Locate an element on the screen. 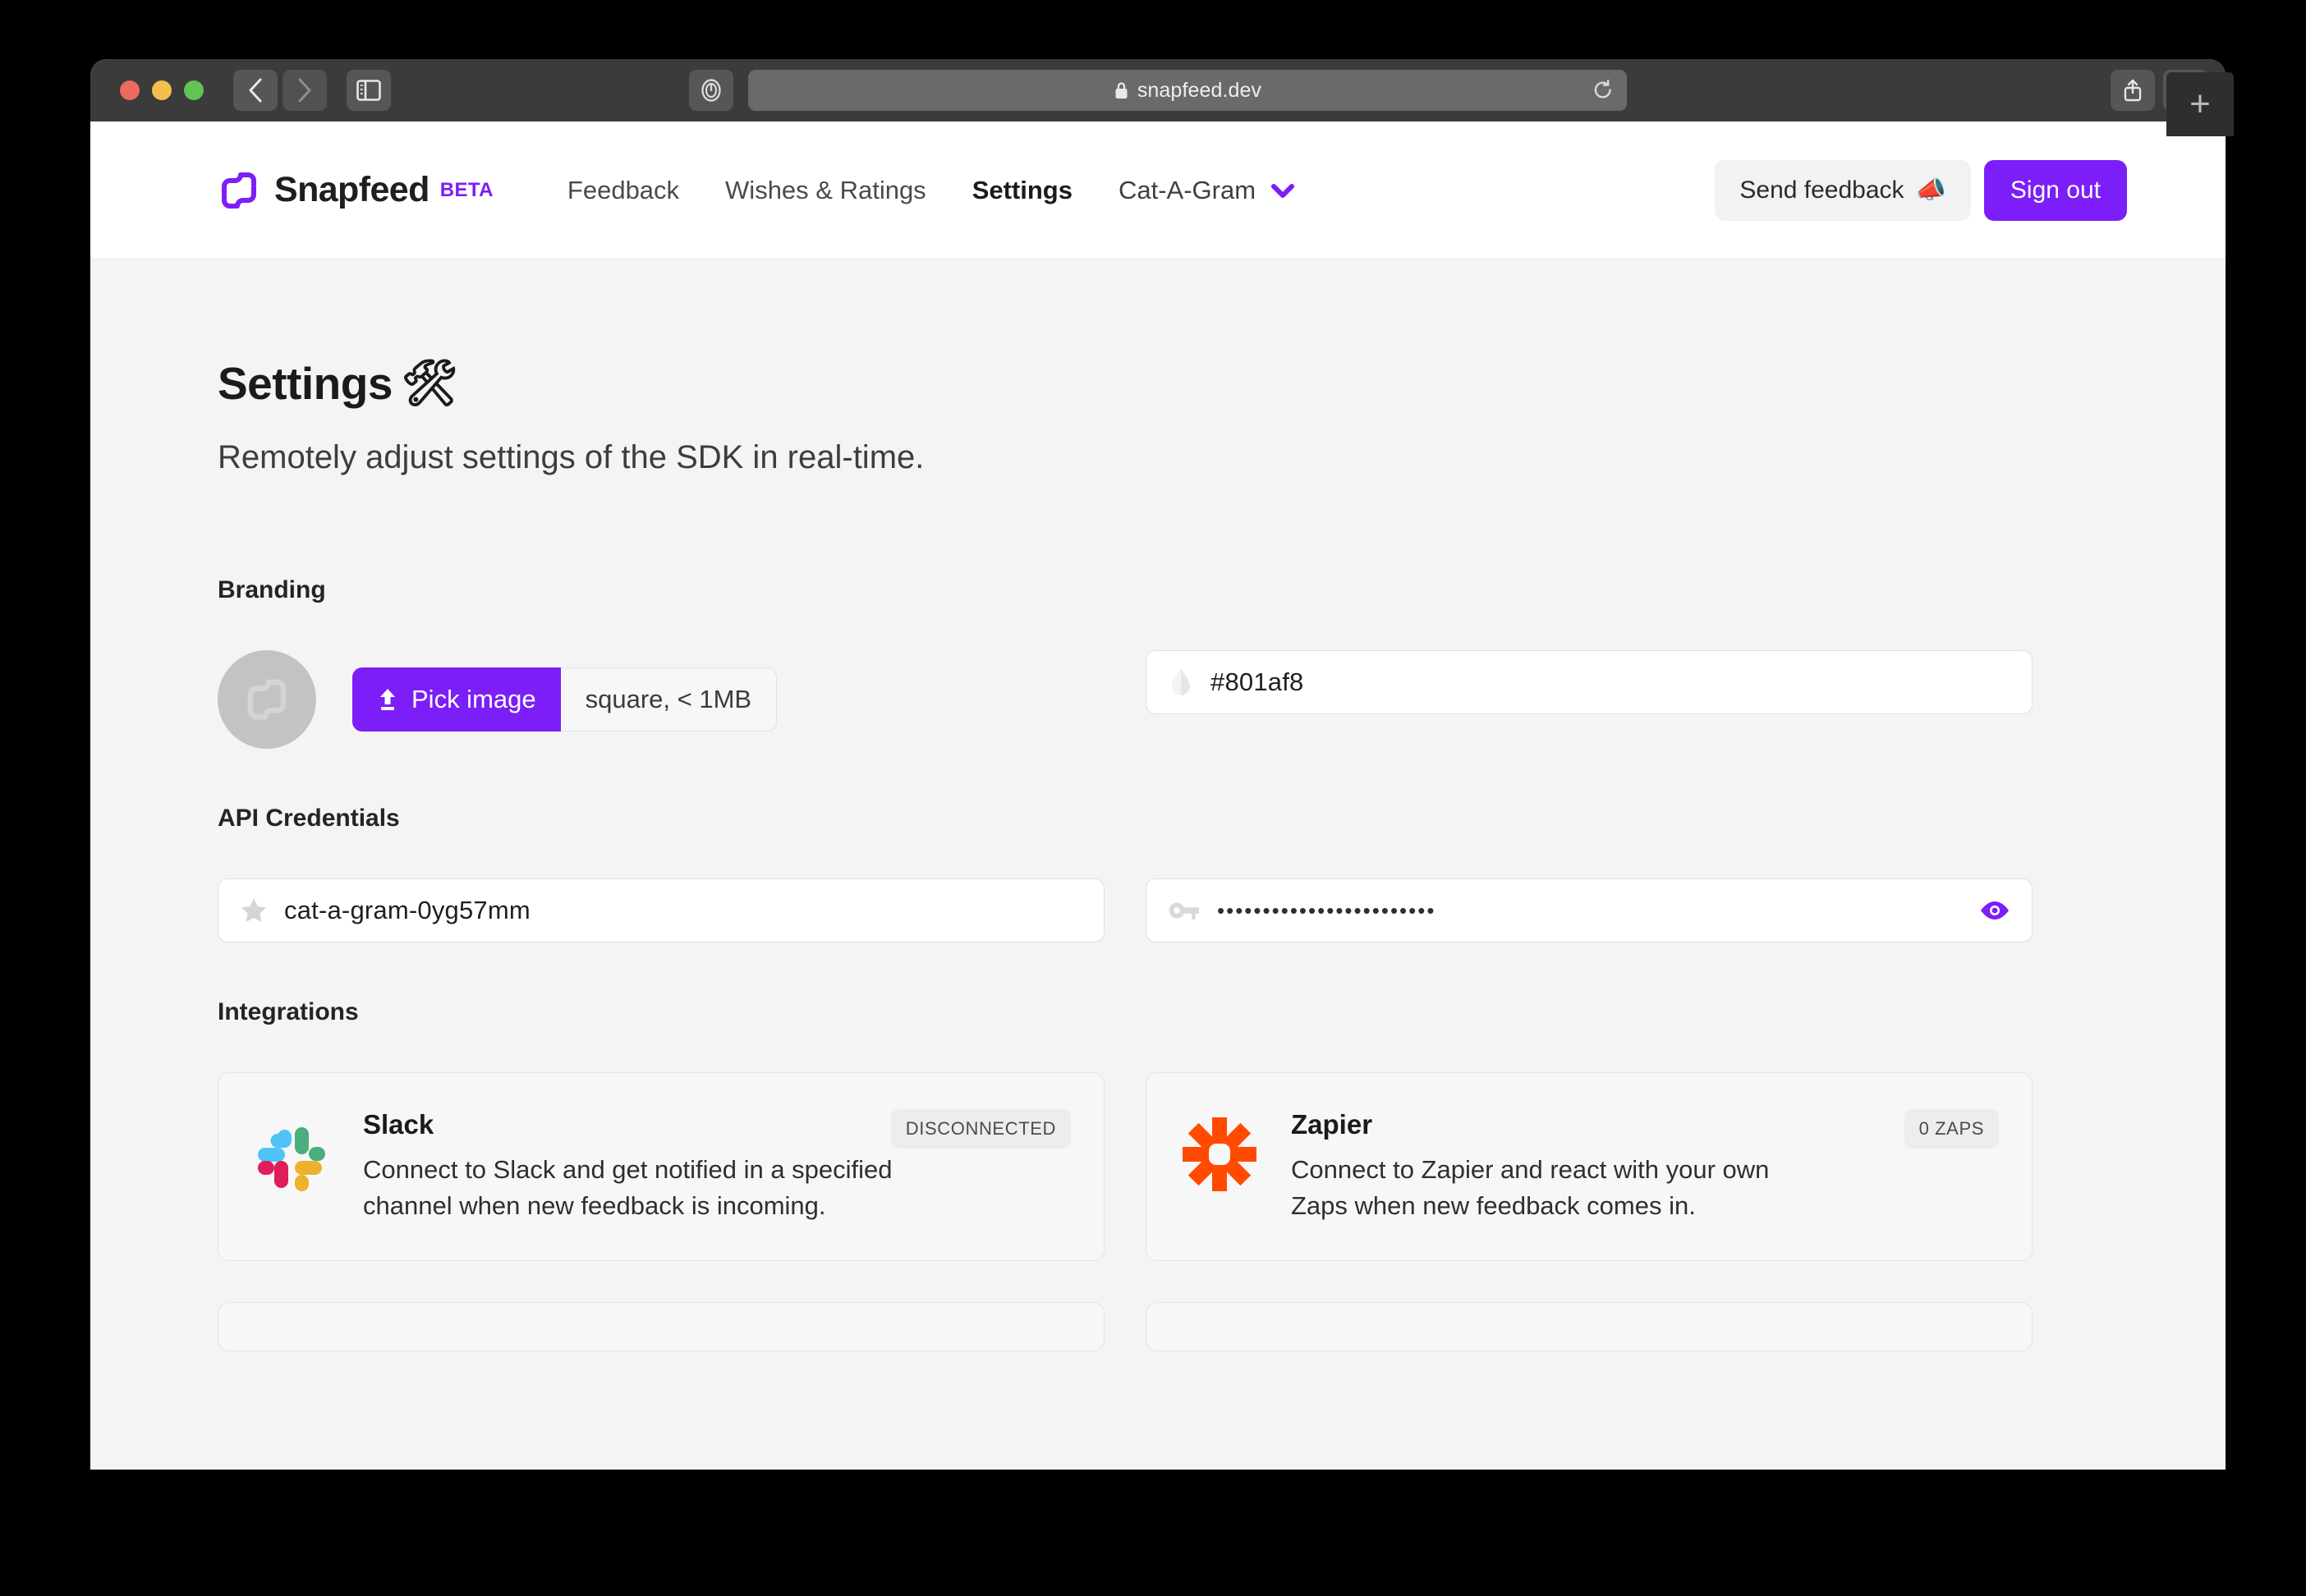 Image resolution: width=2306 pixels, height=1596 pixels. new-tab-label: + is located at coordinates (2200, 104).